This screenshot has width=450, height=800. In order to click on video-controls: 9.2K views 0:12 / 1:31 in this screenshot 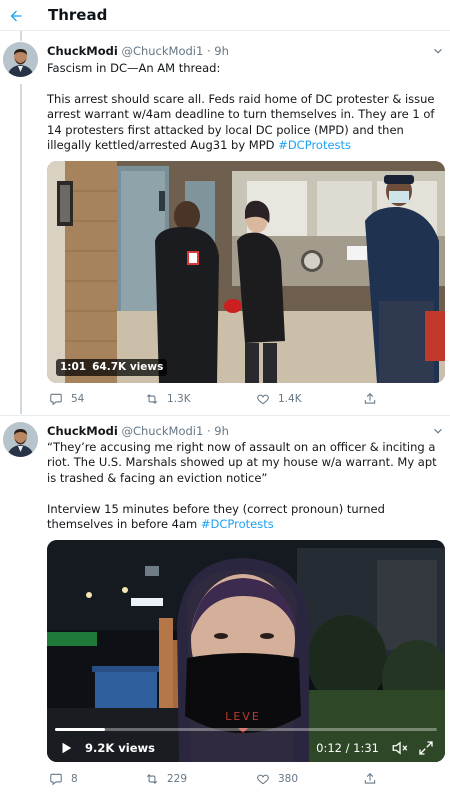, I will do `click(246, 736)`.